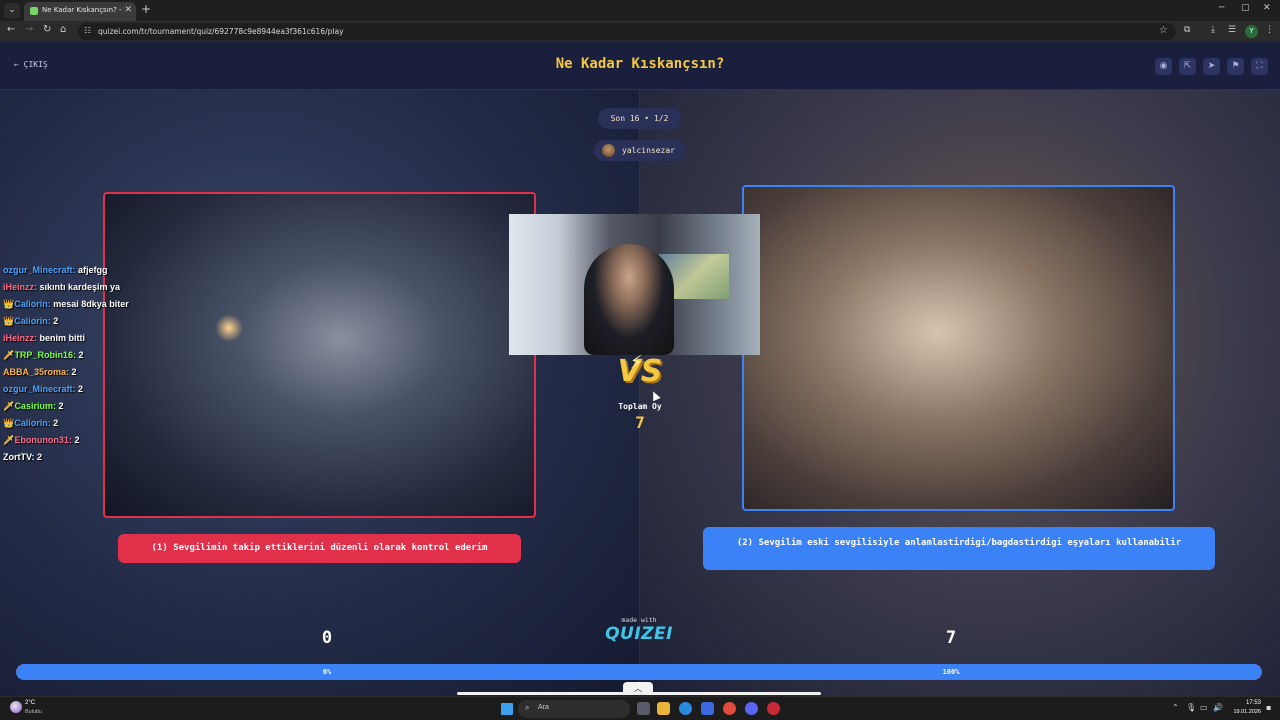  I want to click on browser-tab: Ne Kadar Kıskançsın? - Tier Lis ✕, so click(80, 11).